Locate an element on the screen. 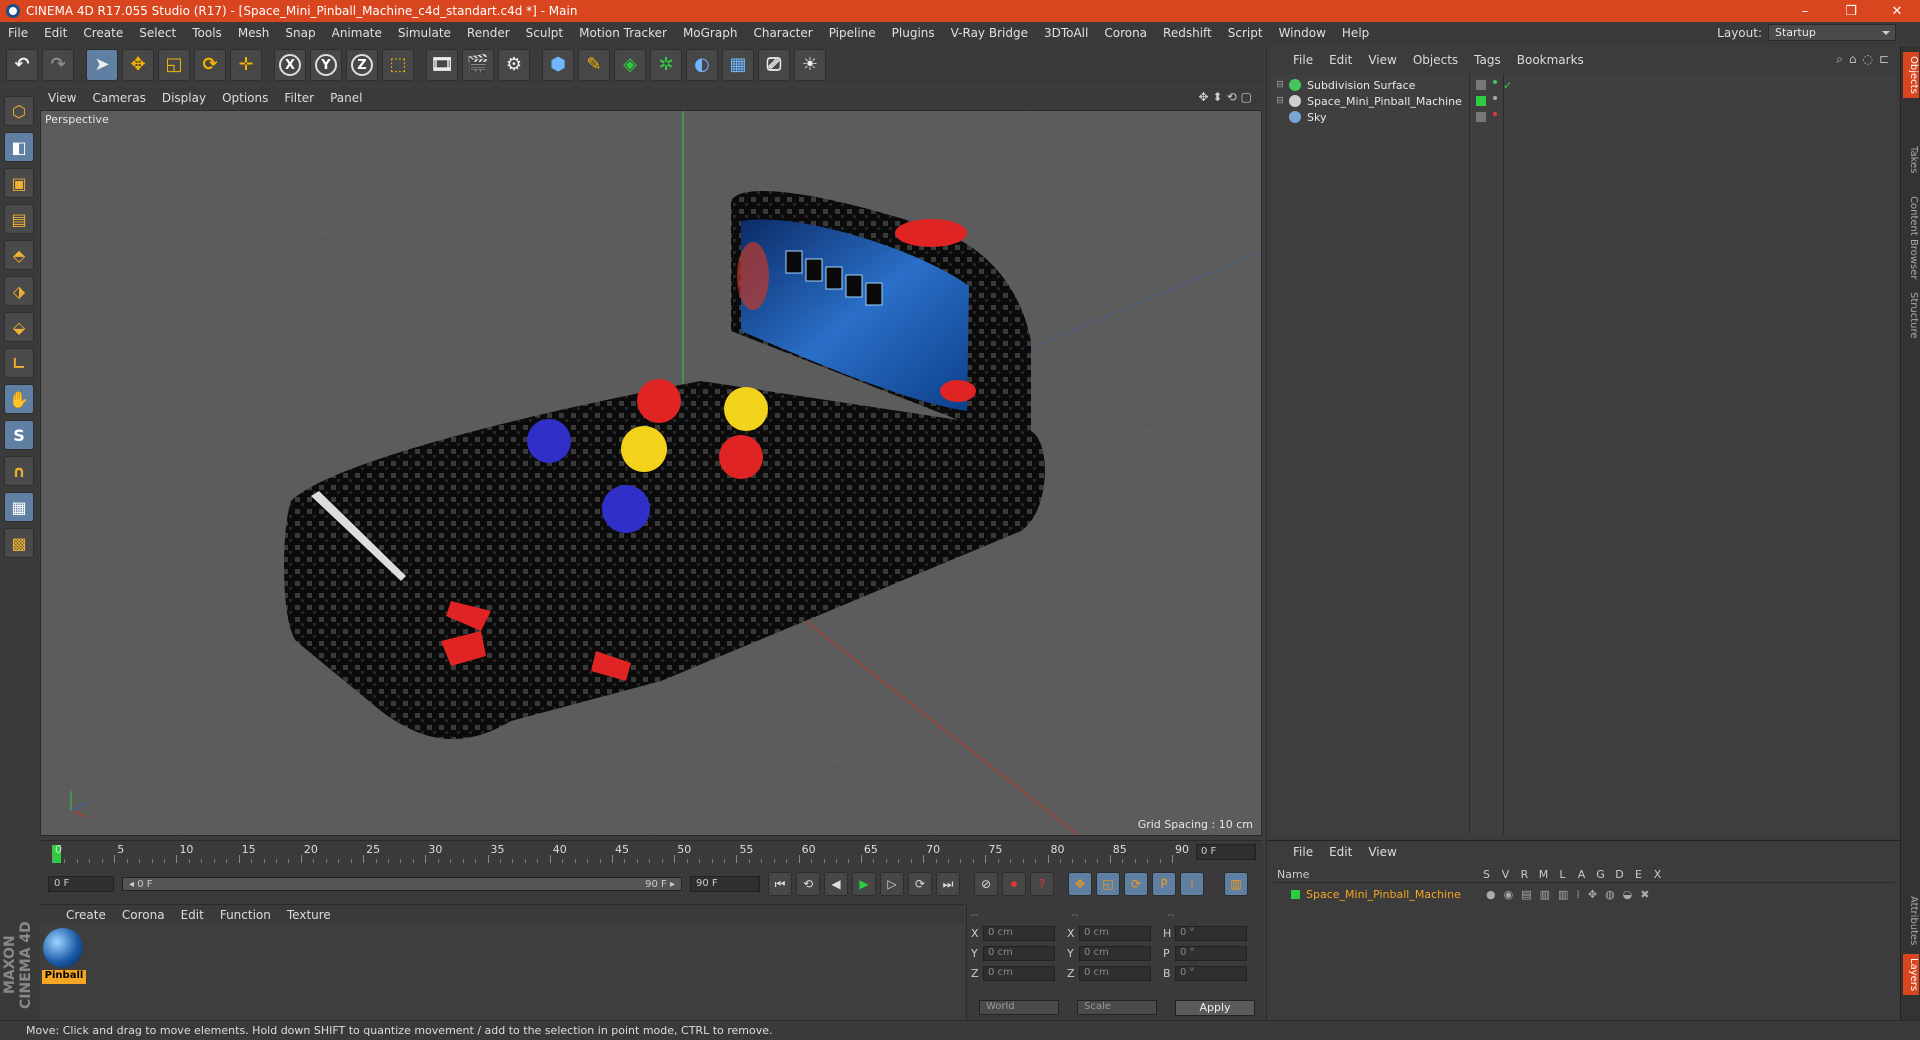  menu-help: Help is located at coordinates (1355, 33).